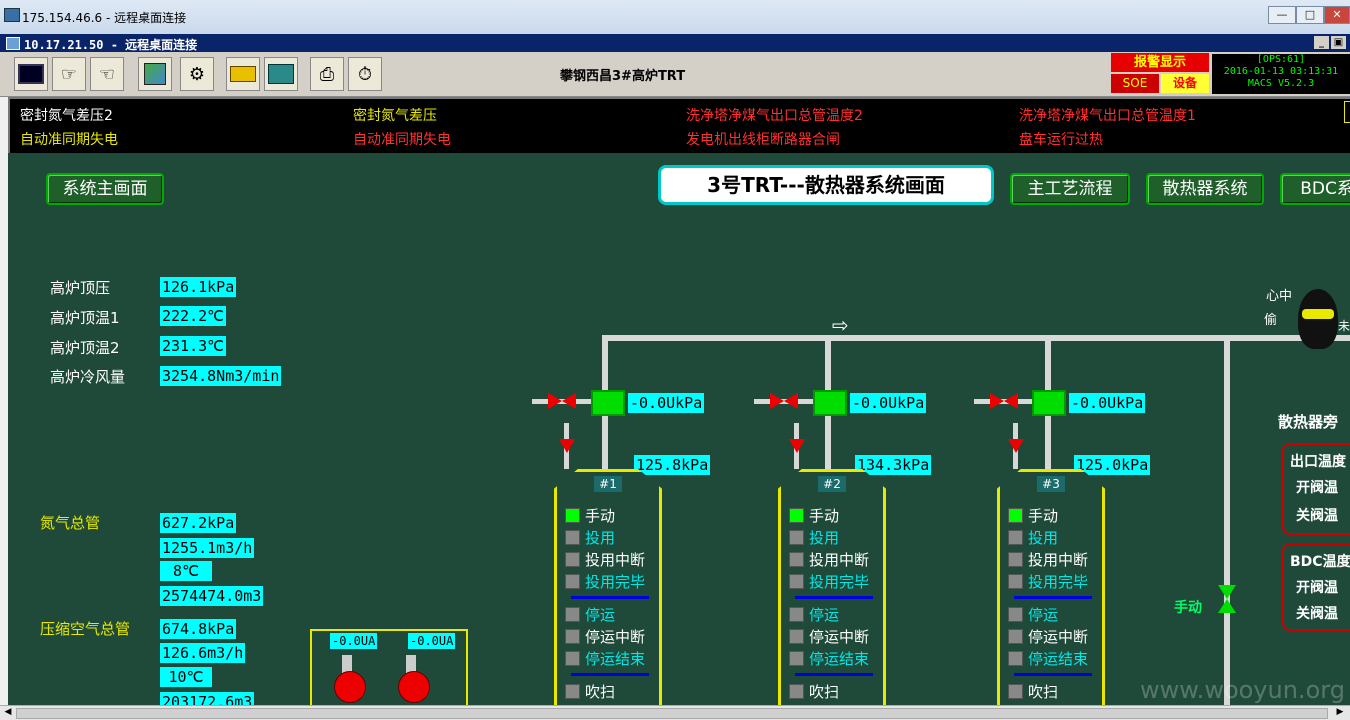  I want to click on soe-button: SOE, so click(1135, 83).